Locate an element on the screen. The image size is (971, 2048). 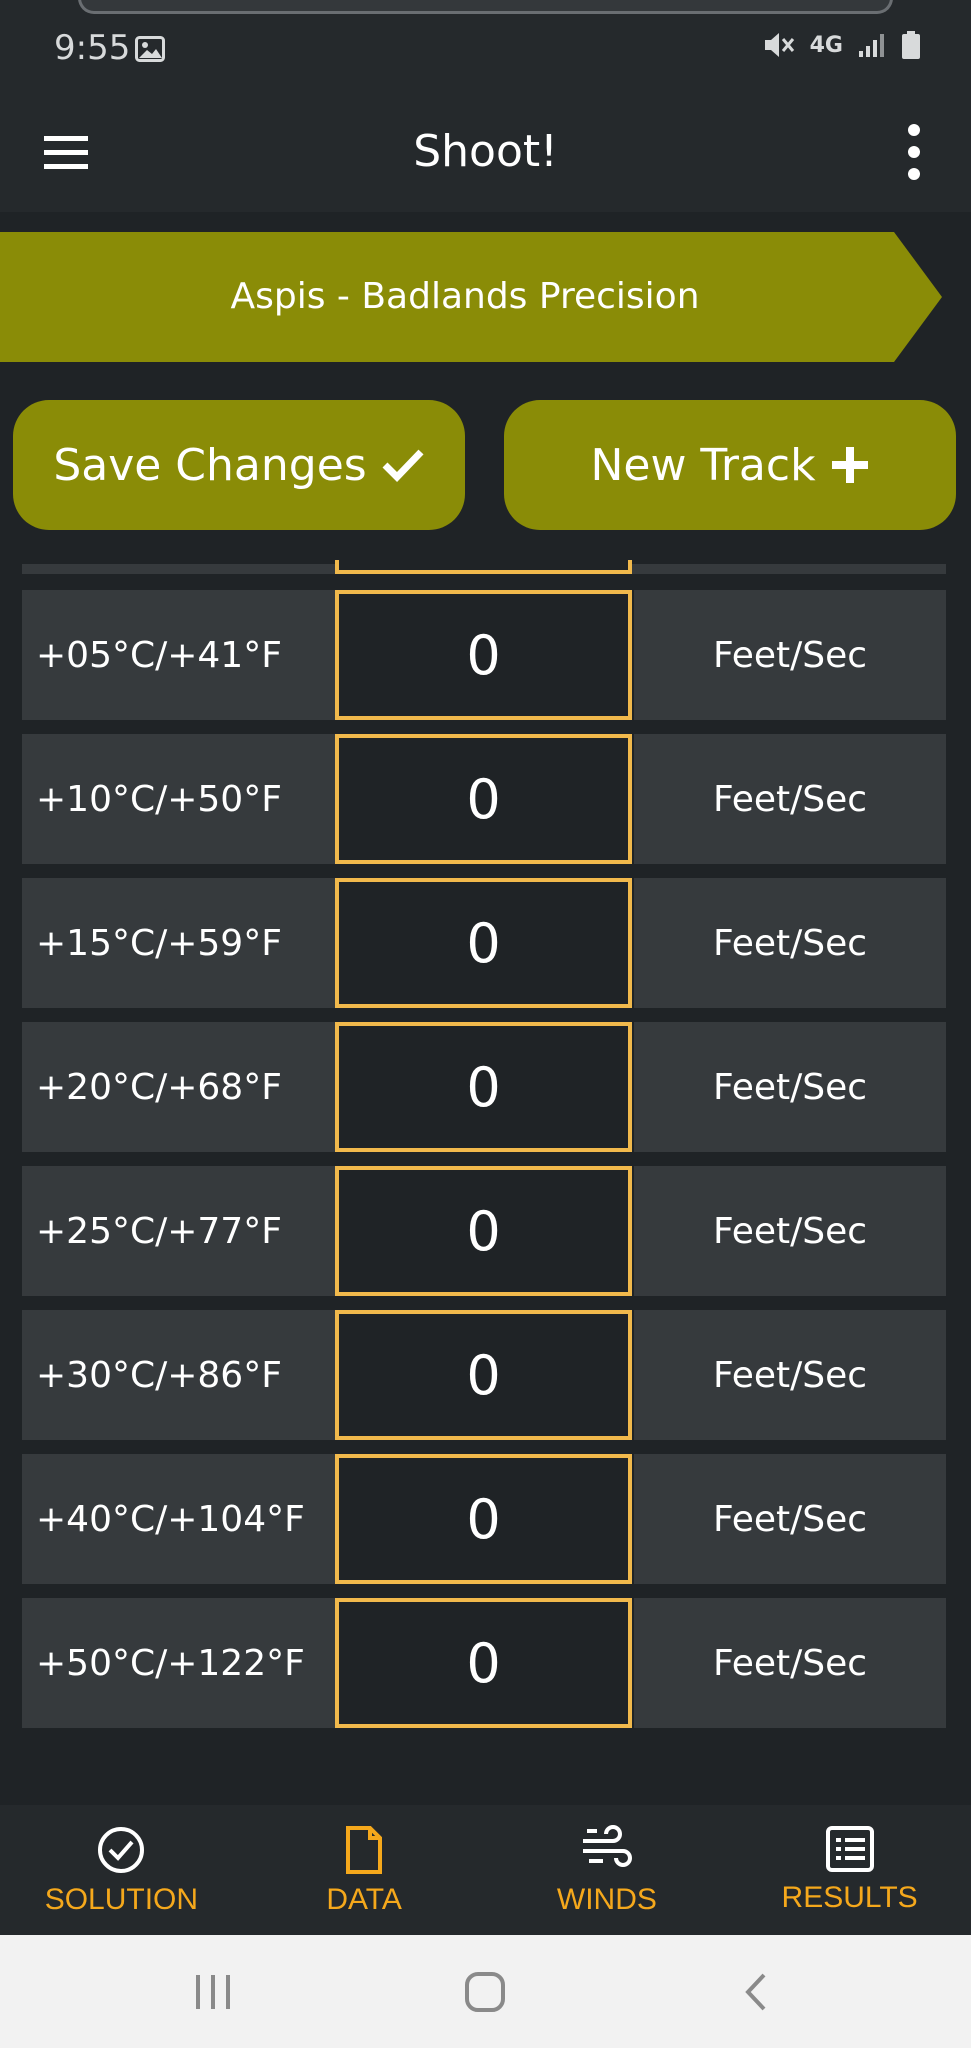
temperature-label: +05°C/+41°F is located at coordinates (178, 655).